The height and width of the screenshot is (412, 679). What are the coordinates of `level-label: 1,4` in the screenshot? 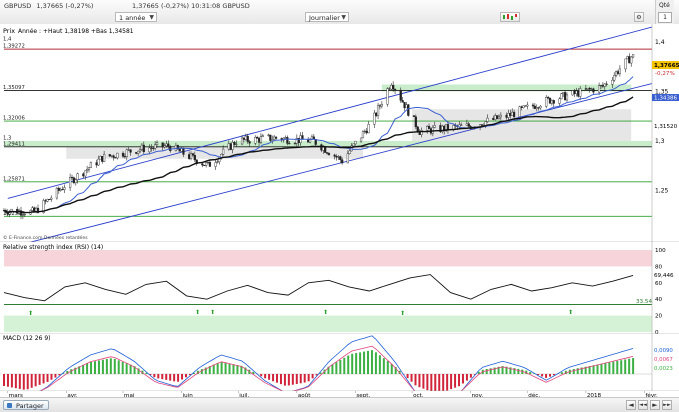 It's located at (7, 39).